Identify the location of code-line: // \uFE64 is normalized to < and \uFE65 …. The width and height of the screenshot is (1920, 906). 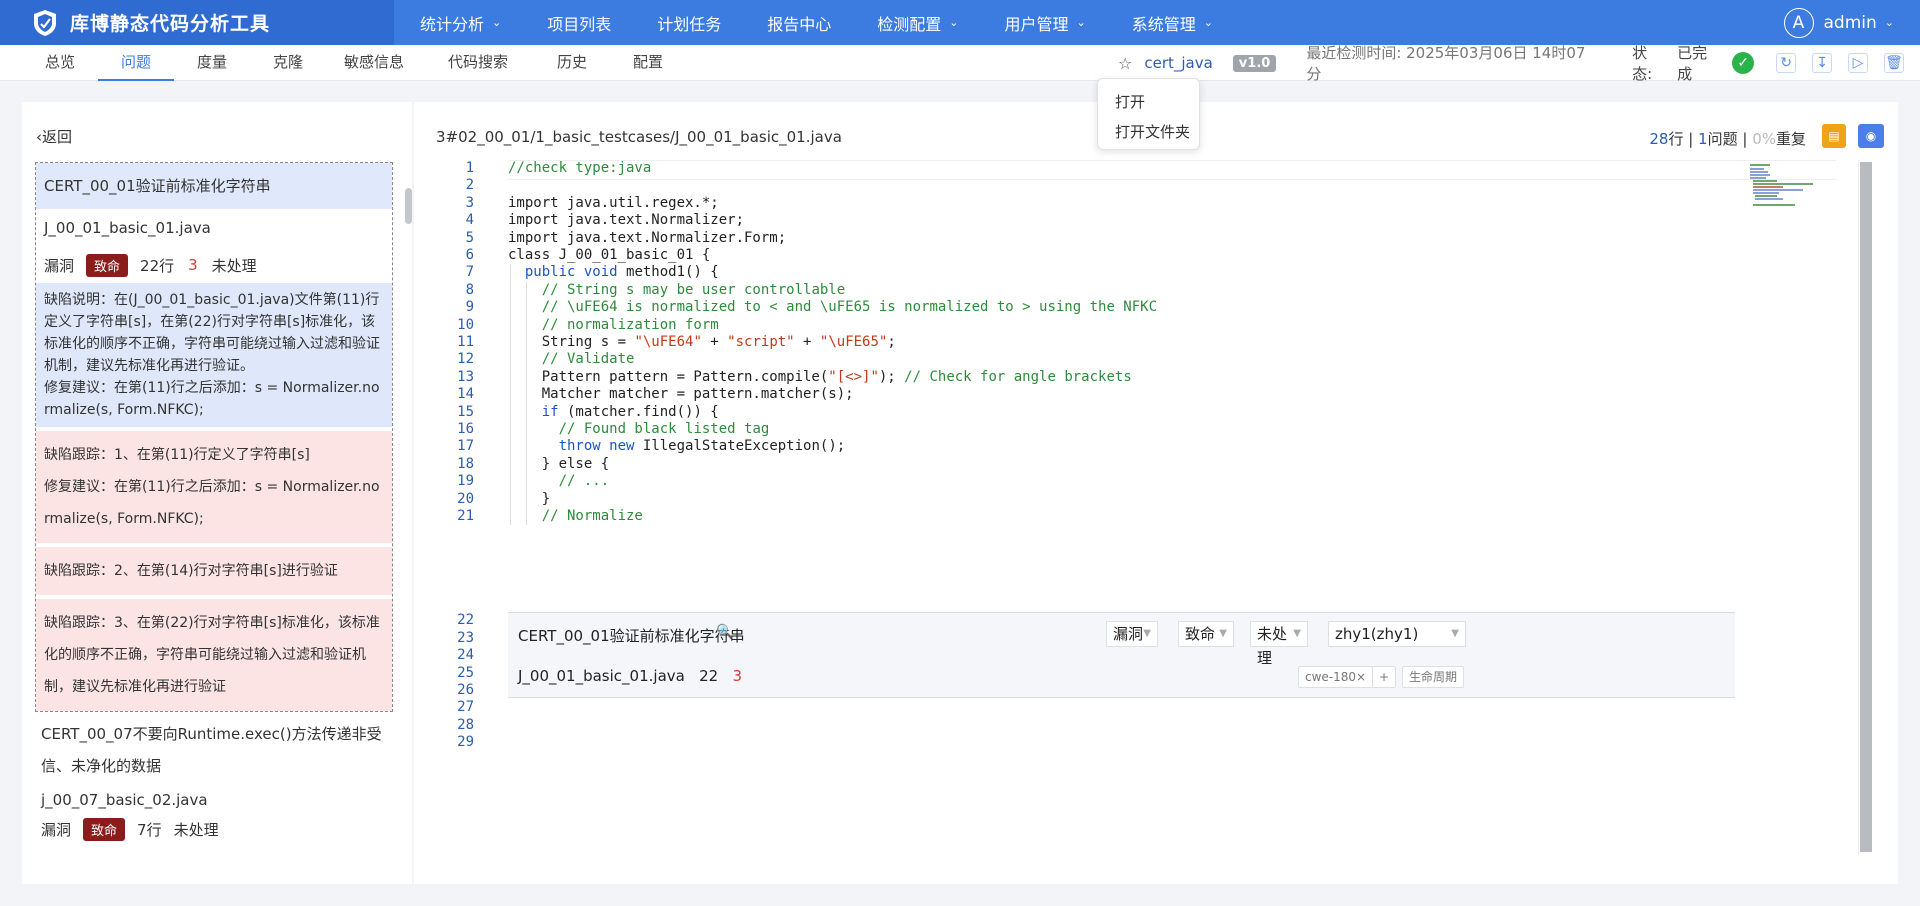
(832, 307).